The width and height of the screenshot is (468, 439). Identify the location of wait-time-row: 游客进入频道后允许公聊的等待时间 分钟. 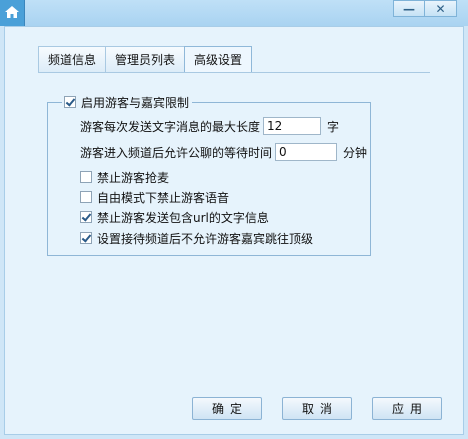
(223, 152).